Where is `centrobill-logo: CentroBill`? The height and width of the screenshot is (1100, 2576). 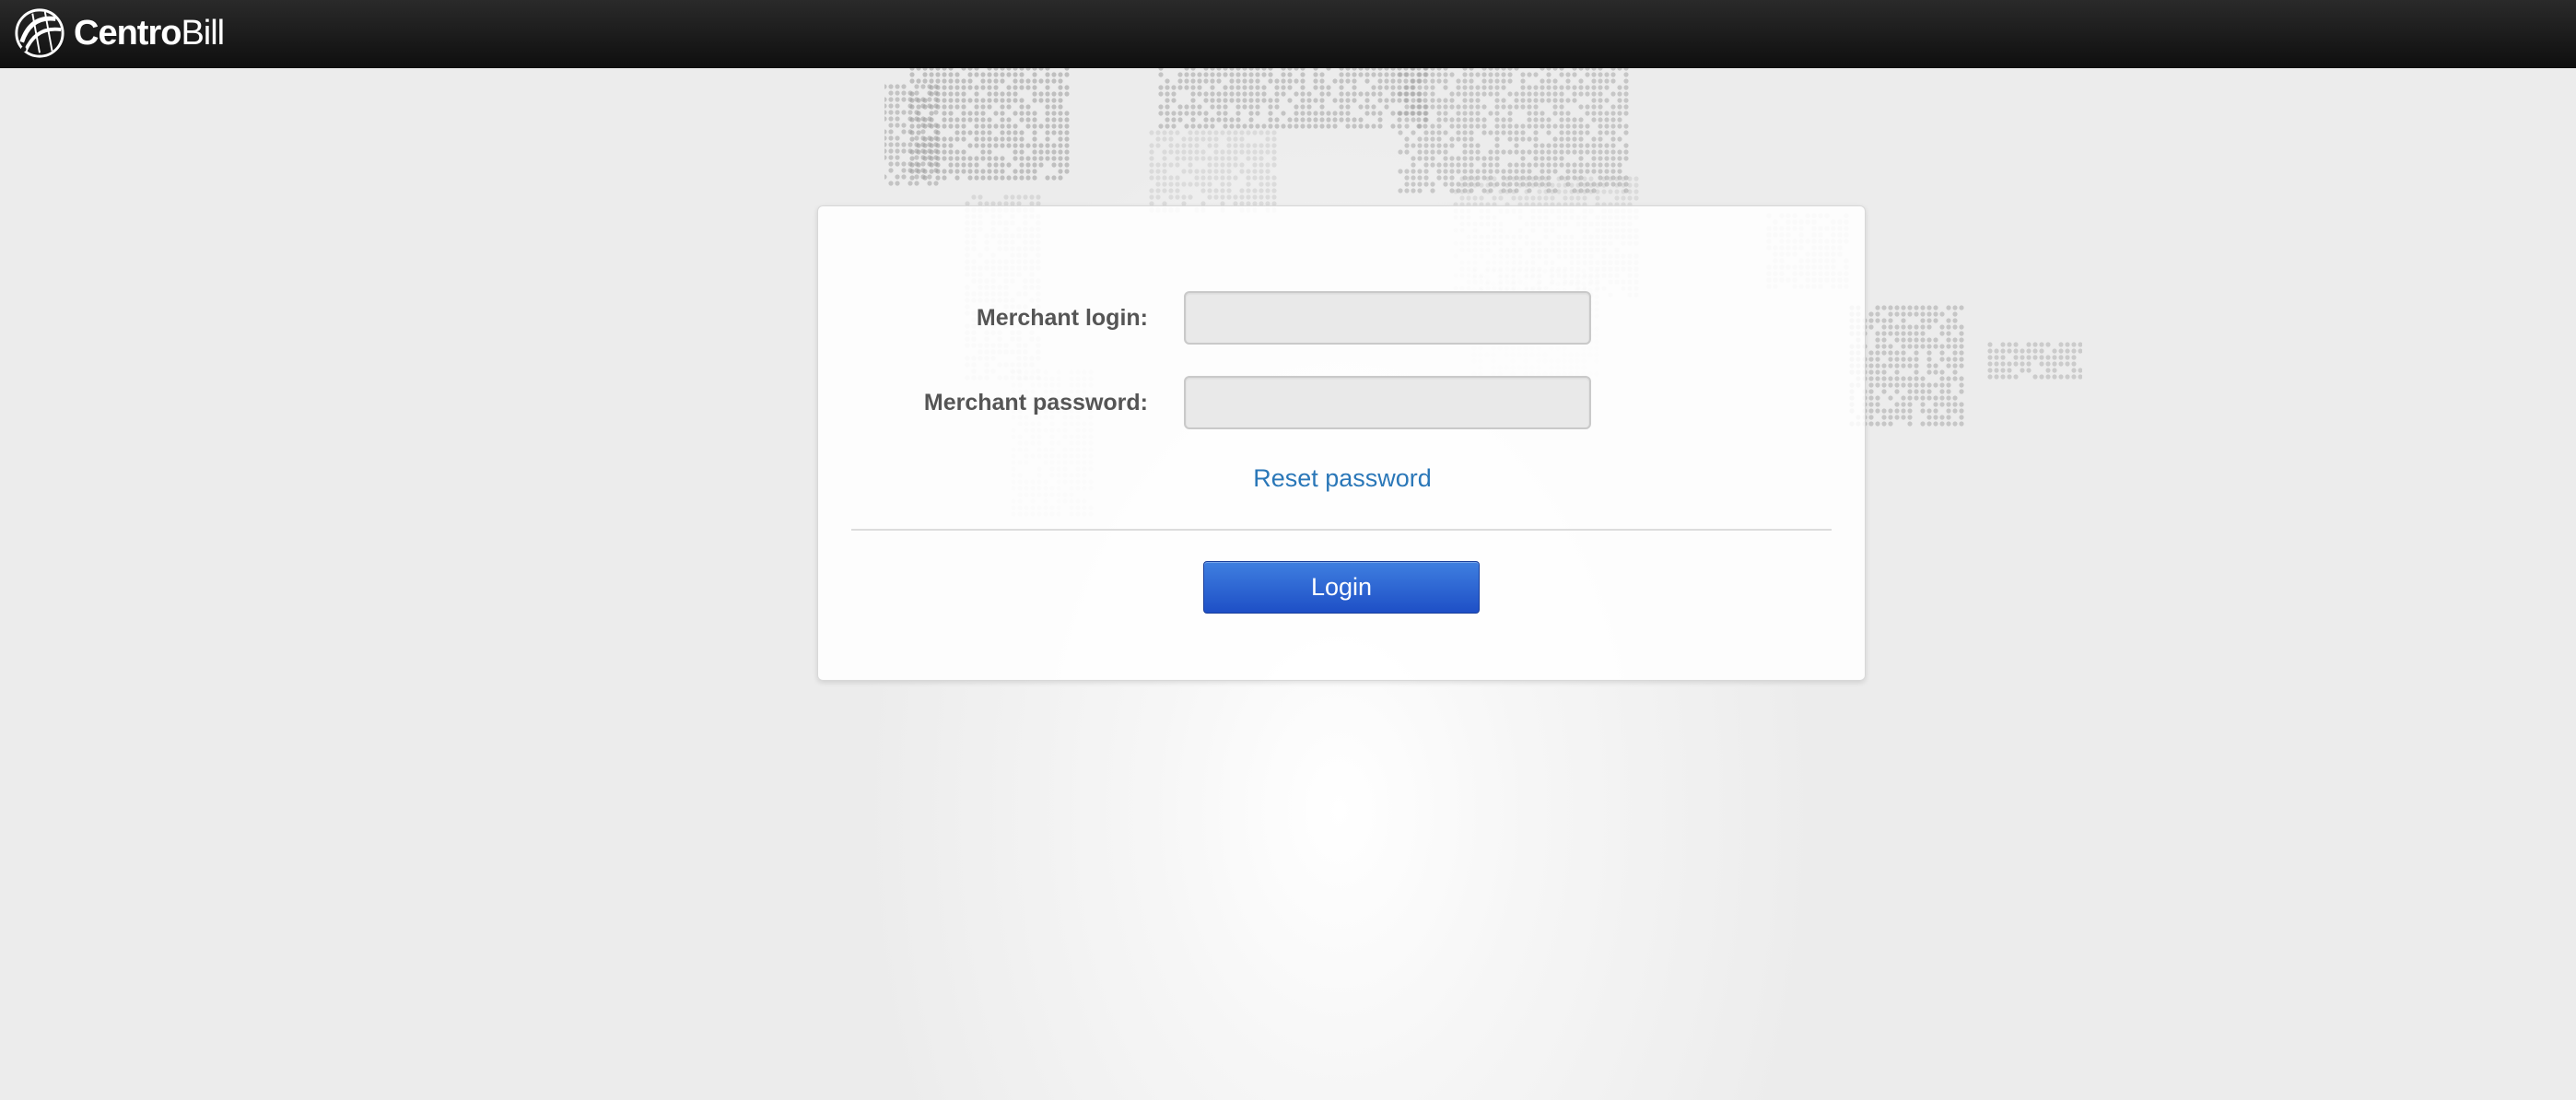
centrobill-logo: CentroBill is located at coordinates (119, 33).